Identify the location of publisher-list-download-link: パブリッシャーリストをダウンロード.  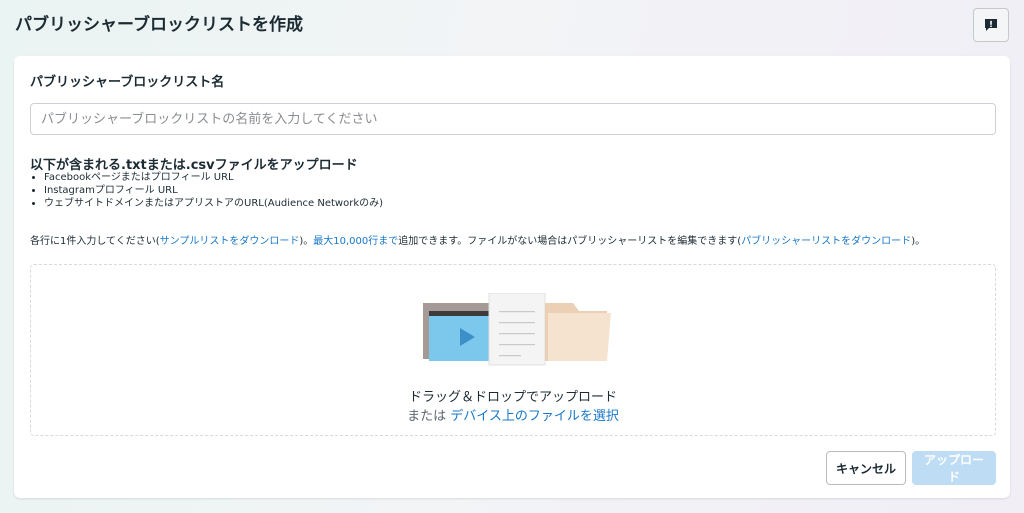
(826, 241).